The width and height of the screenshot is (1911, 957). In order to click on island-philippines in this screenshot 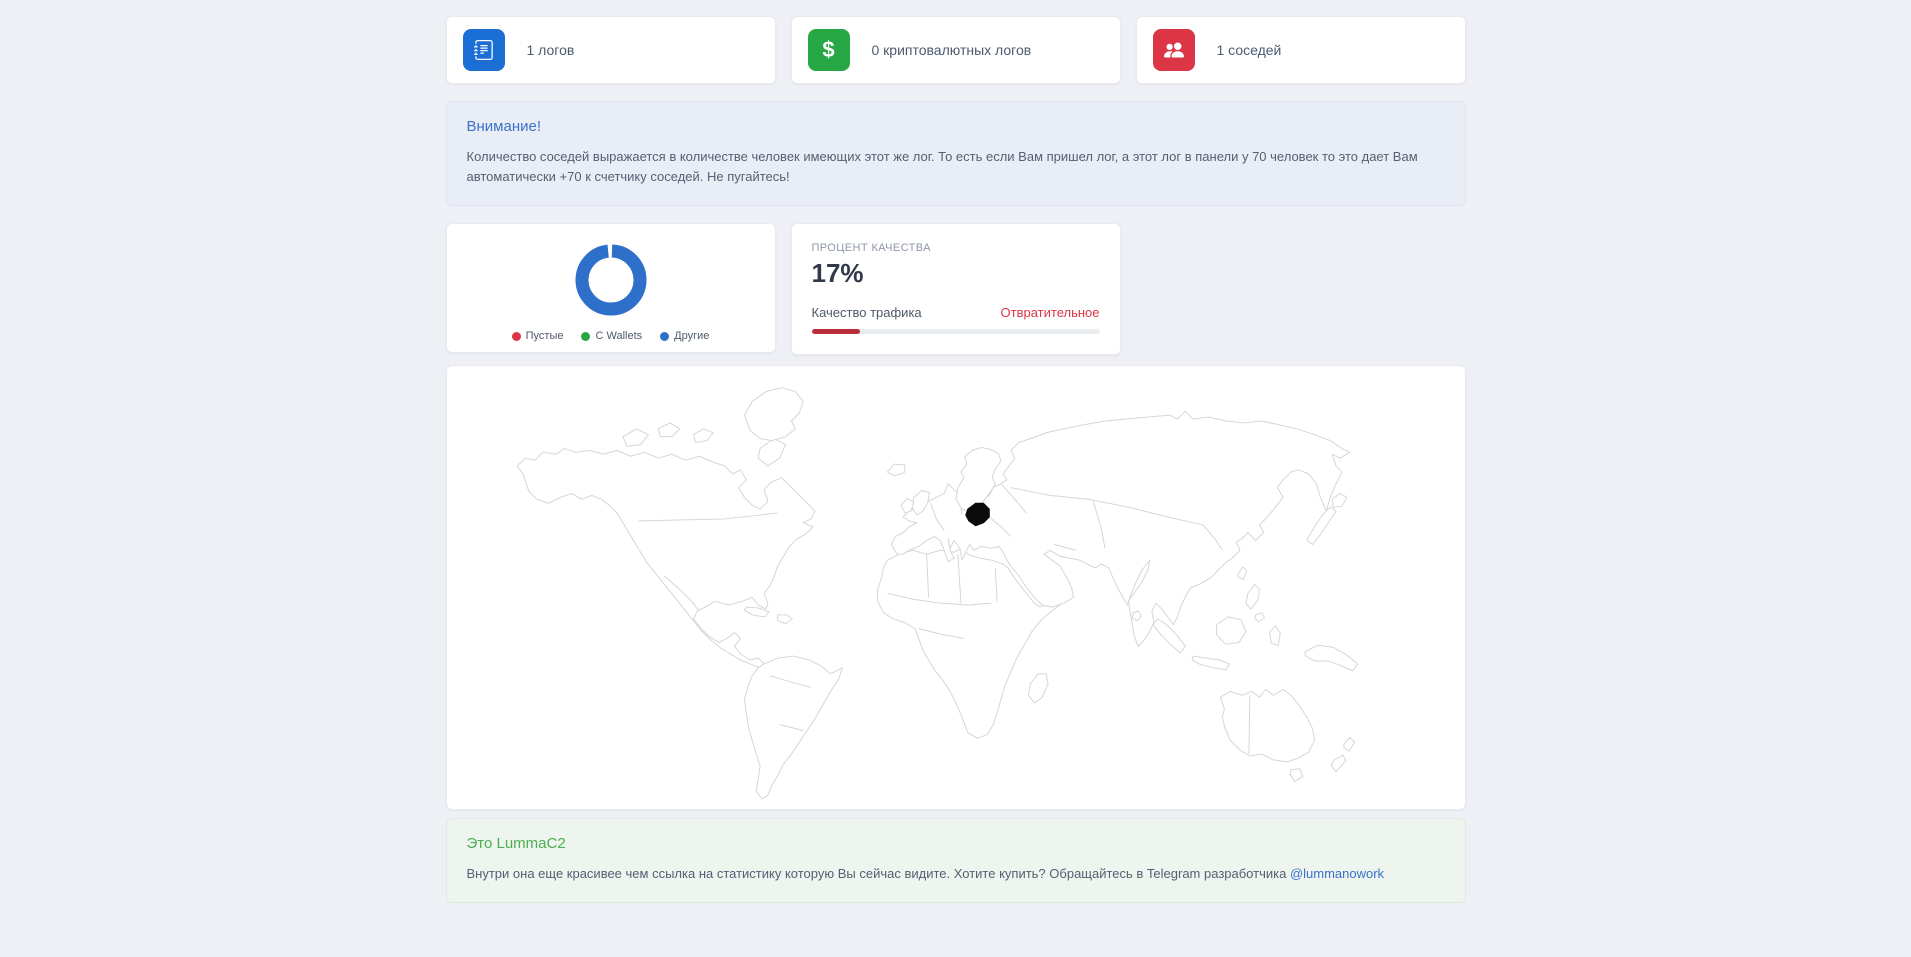, I will do `click(1252, 597)`.